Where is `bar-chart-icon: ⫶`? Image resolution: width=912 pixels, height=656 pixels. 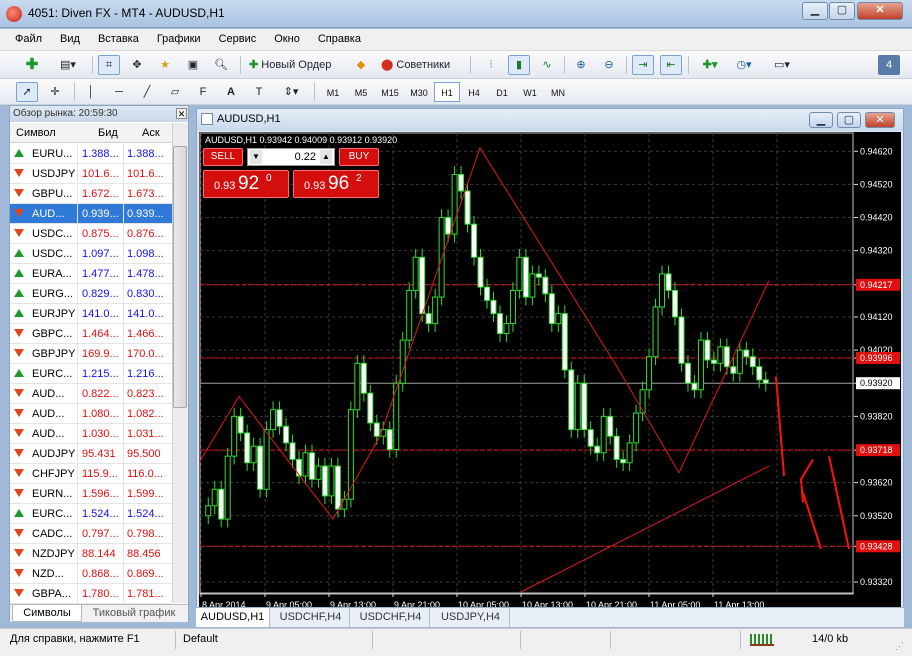
bar-chart-icon: ⫶ is located at coordinates (491, 65).